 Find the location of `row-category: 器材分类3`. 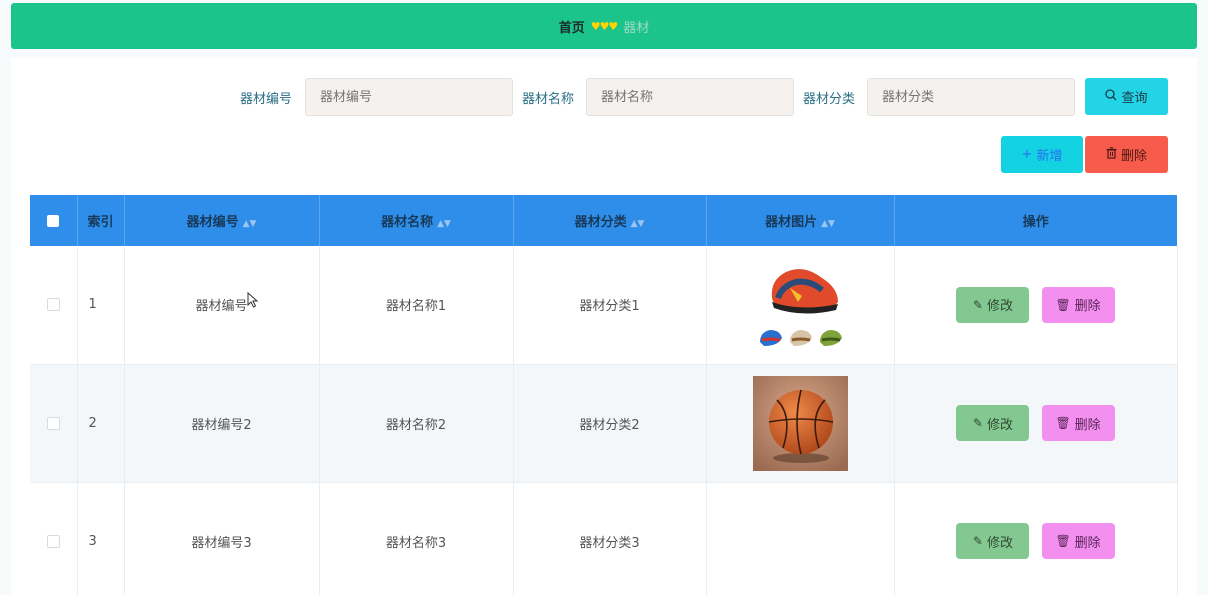

row-category: 器材分类3 is located at coordinates (610, 538).